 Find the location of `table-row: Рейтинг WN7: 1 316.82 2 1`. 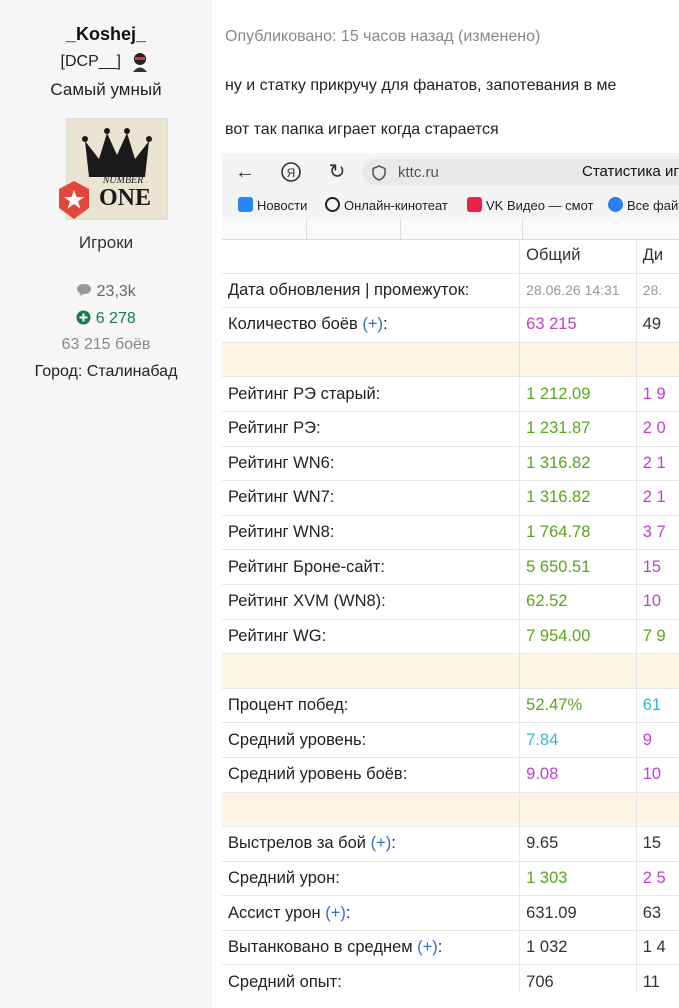

table-row: Рейтинг WN7: 1 316.82 2 1 is located at coordinates (450, 498).